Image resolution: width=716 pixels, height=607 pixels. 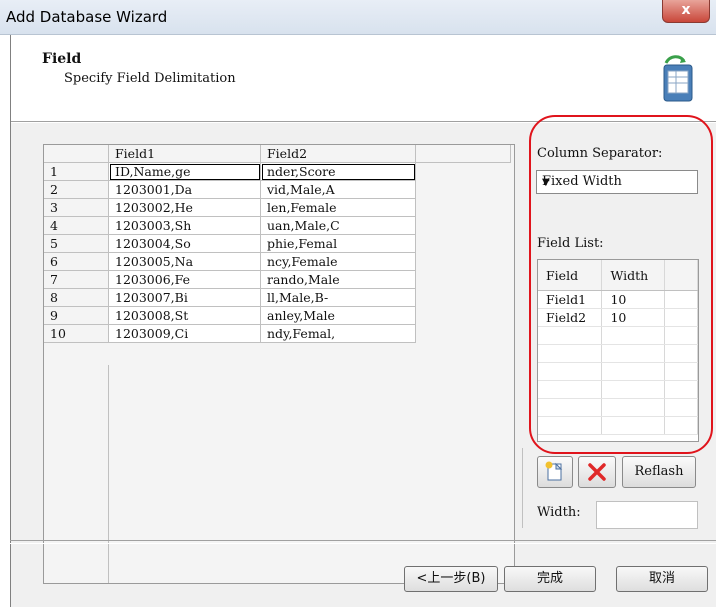 What do you see at coordinates (363, 542) in the screenshot?
I see `footer-separator` at bounding box center [363, 542].